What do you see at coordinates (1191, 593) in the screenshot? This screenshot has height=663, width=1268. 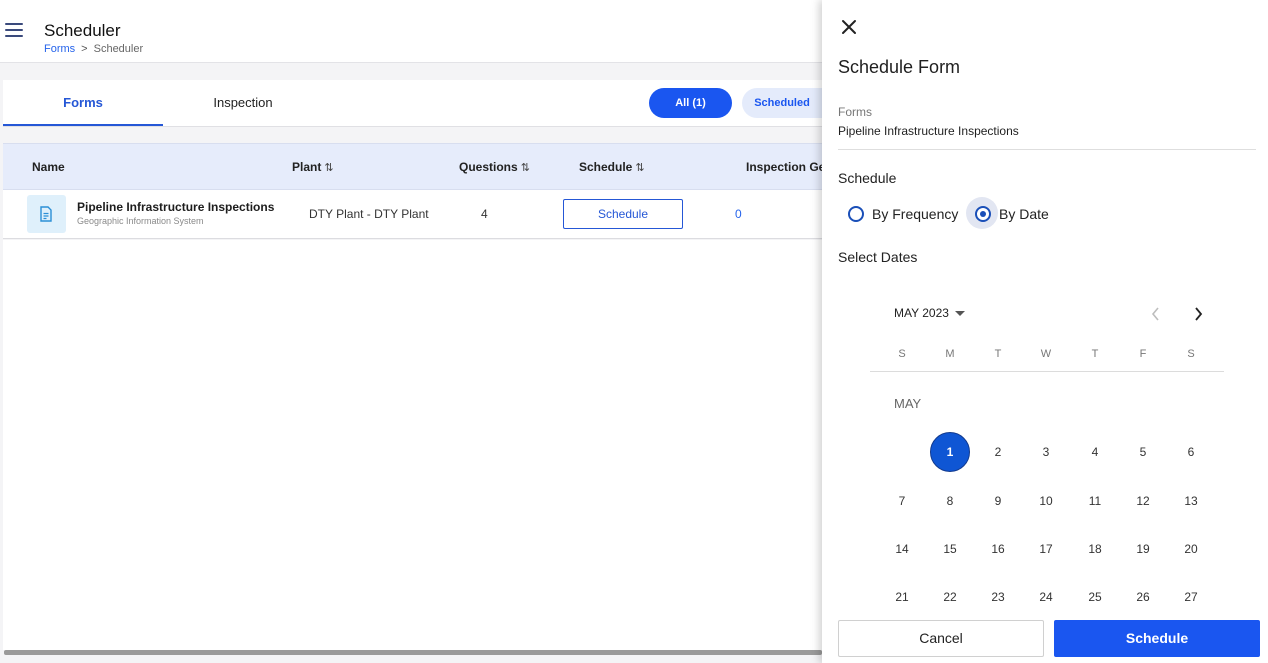 I see `calendar-day: 27` at bounding box center [1191, 593].